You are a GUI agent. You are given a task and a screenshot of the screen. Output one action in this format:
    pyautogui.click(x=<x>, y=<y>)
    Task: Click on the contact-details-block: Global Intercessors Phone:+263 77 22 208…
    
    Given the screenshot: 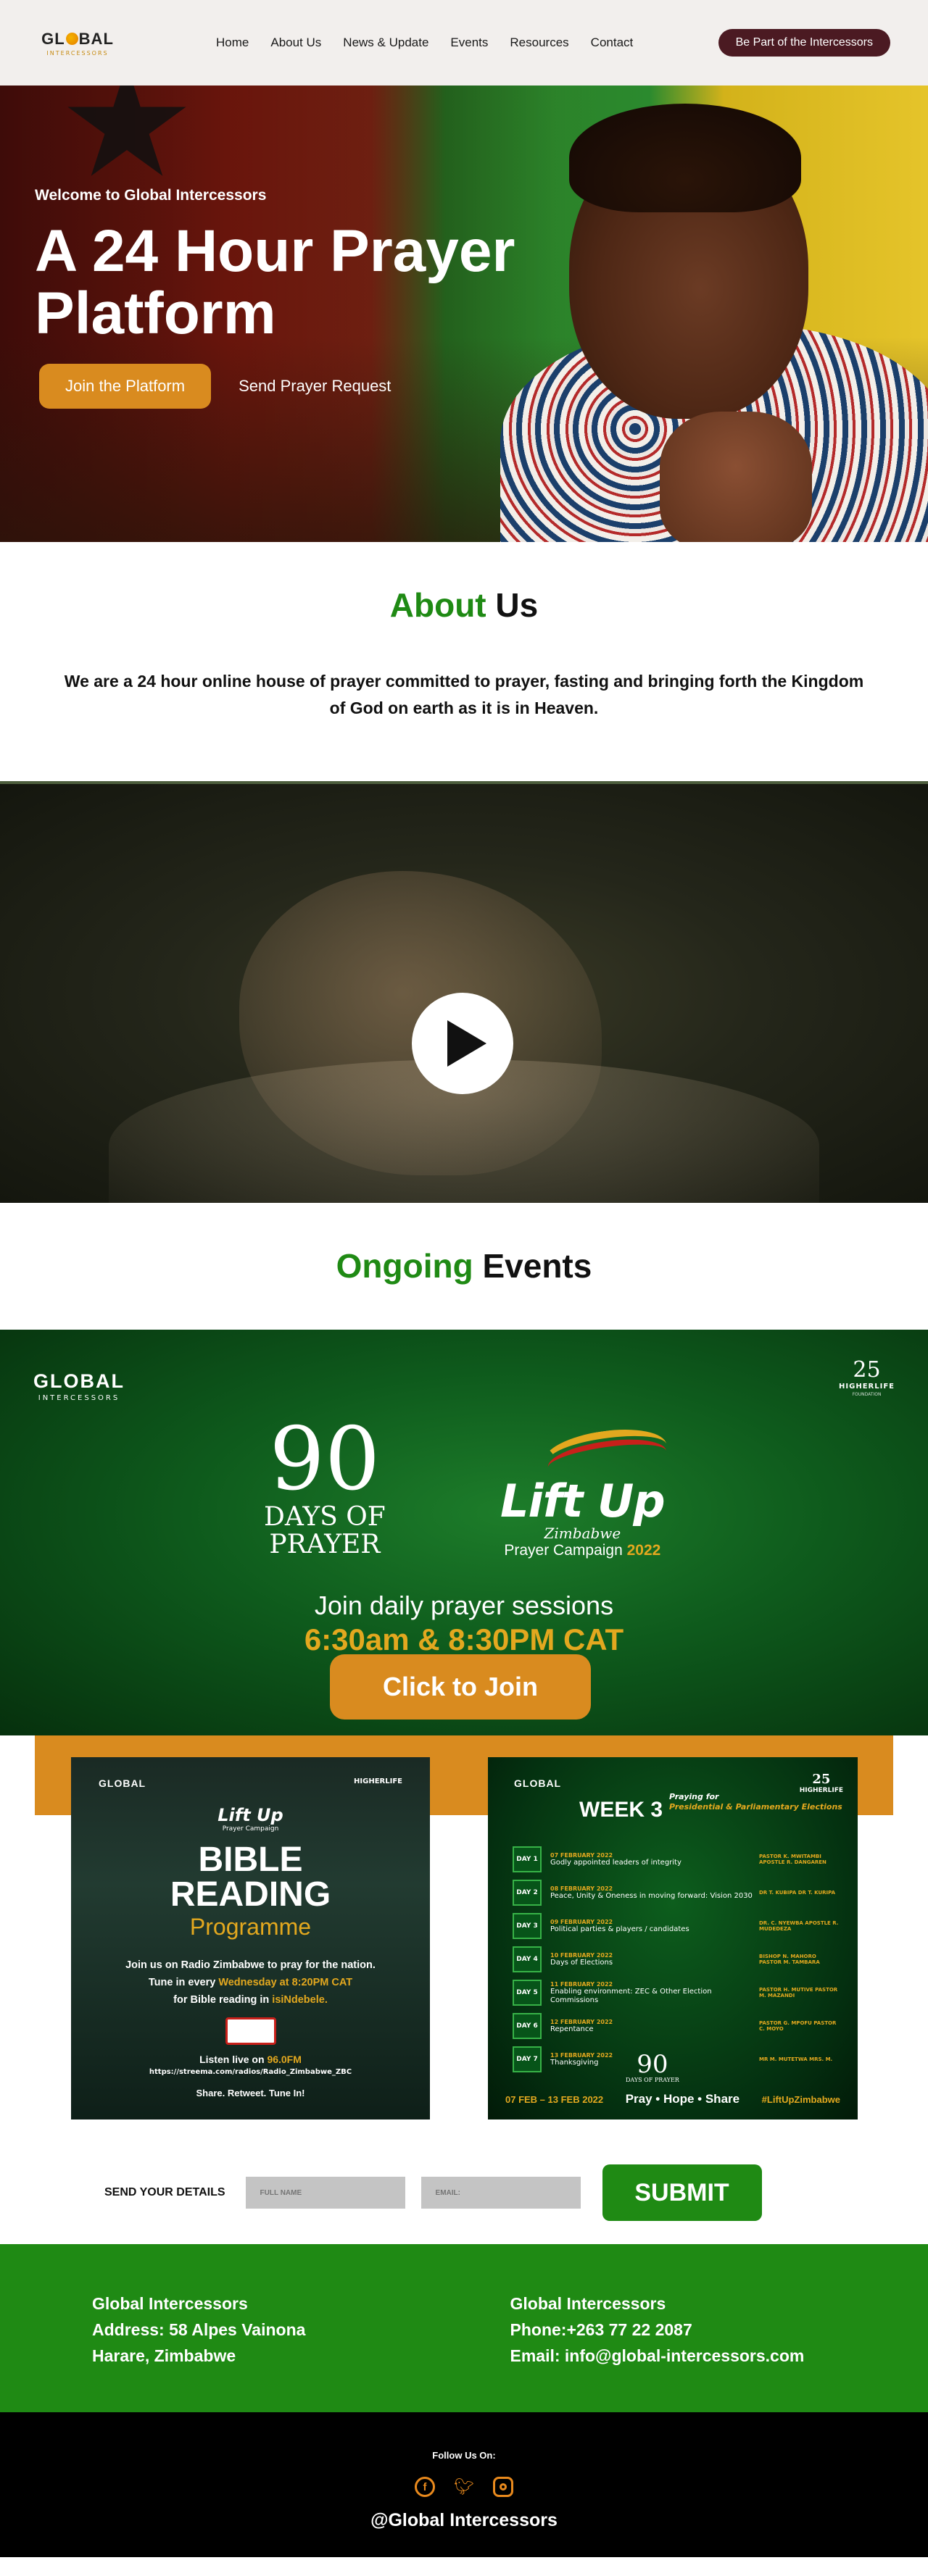 What is the action you would take?
    pyautogui.click(x=719, y=2351)
    